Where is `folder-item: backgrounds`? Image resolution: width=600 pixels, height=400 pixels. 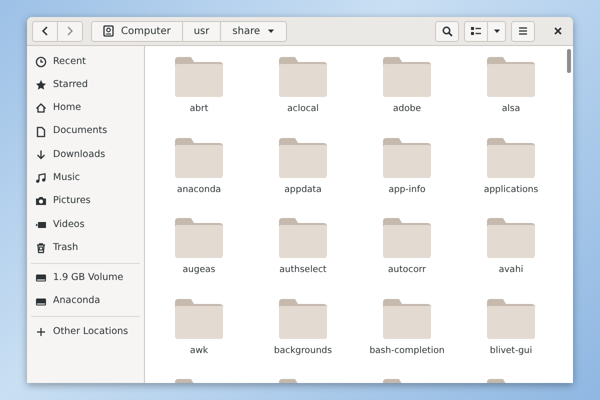 folder-item: backgrounds is located at coordinates (303, 338).